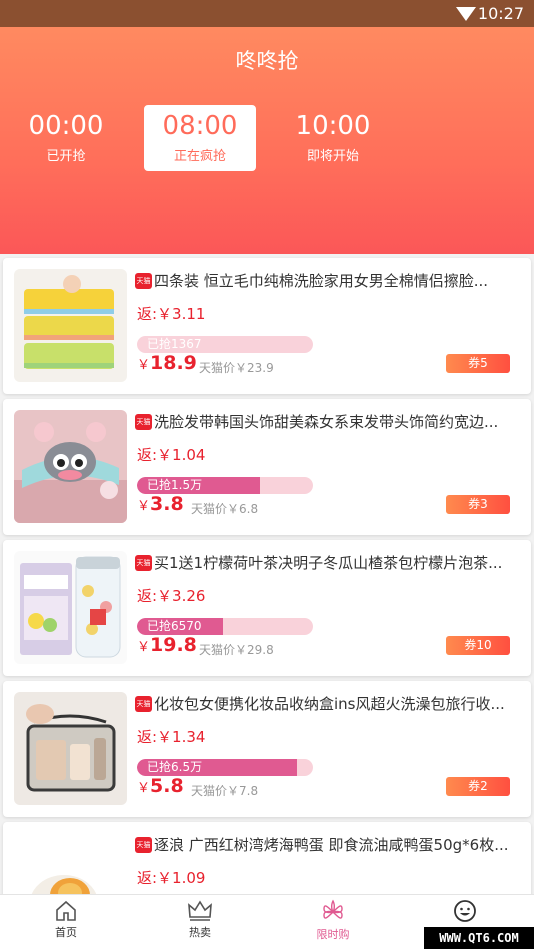 The width and height of the screenshot is (534, 949). What do you see at coordinates (236, 650) in the screenshot?
I see `tmall-price: 天猫价￥29.8` at bounding box center [236, 650].